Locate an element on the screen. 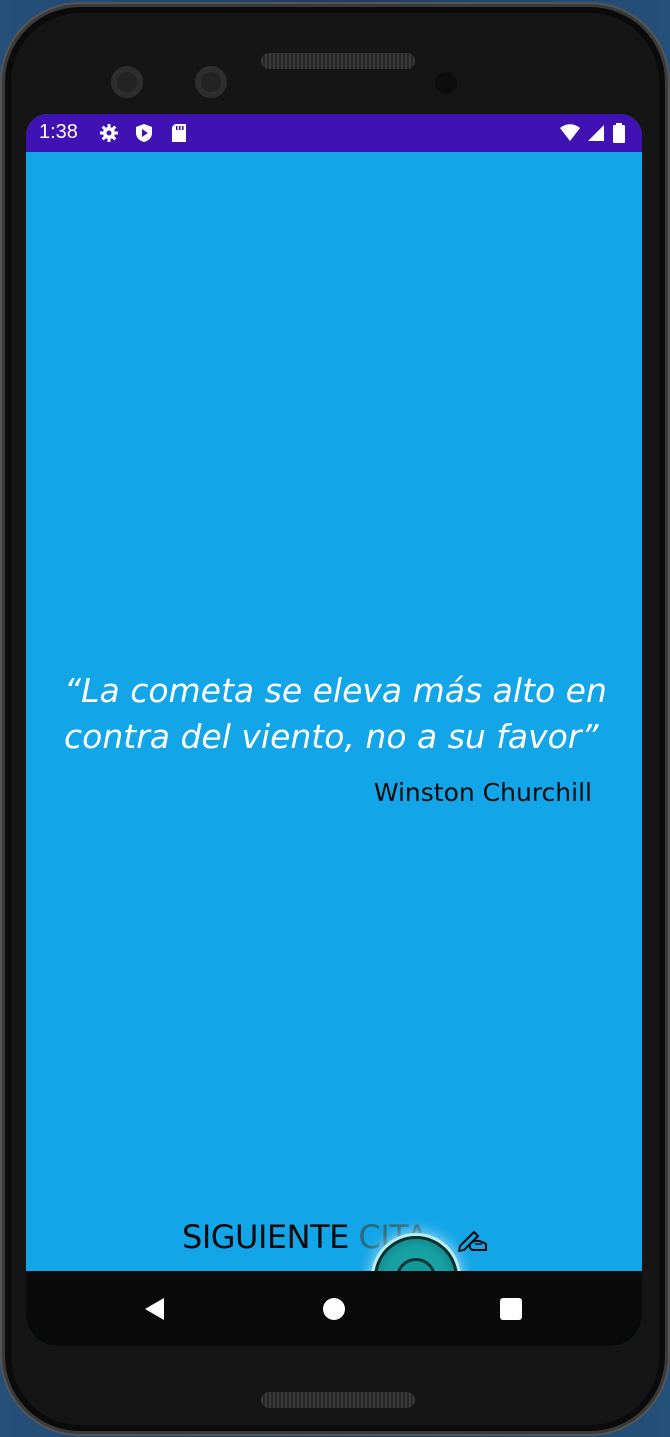  earpiece-speaker is located at coordinates (338, 61).